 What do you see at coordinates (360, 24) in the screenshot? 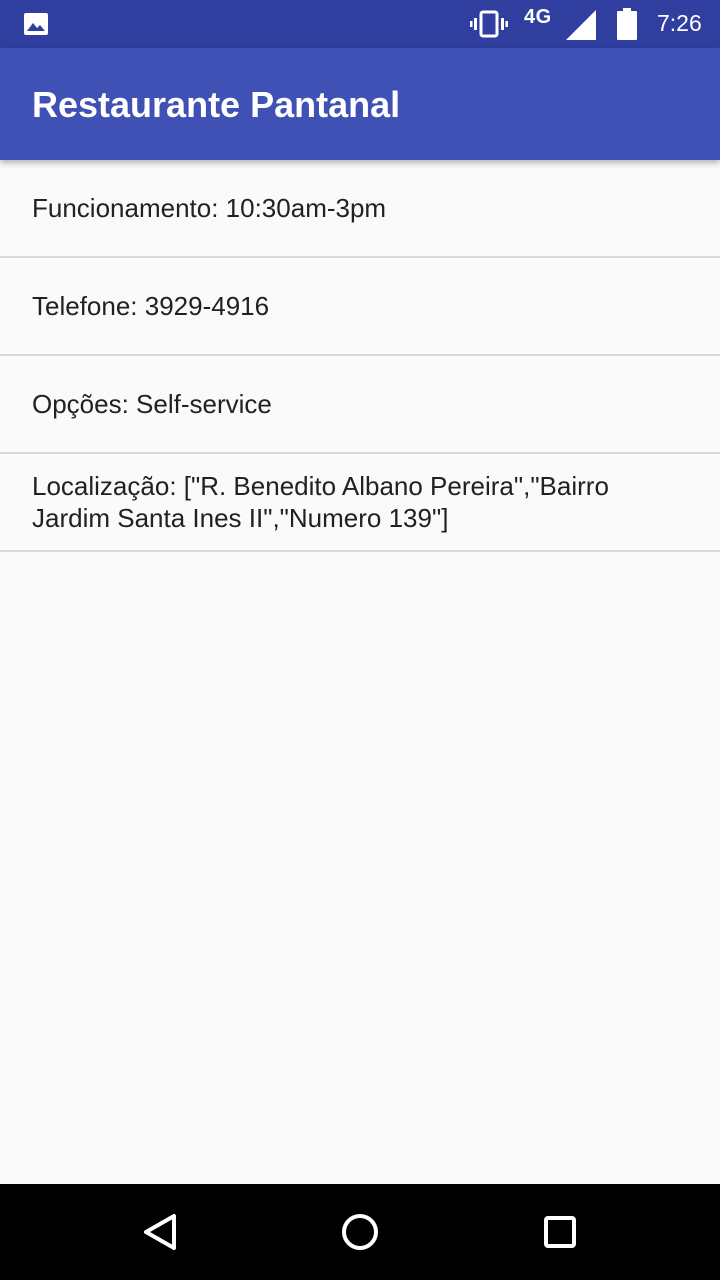
I see `status-bar: 4G 7:26` at bounding box center [360, 24].